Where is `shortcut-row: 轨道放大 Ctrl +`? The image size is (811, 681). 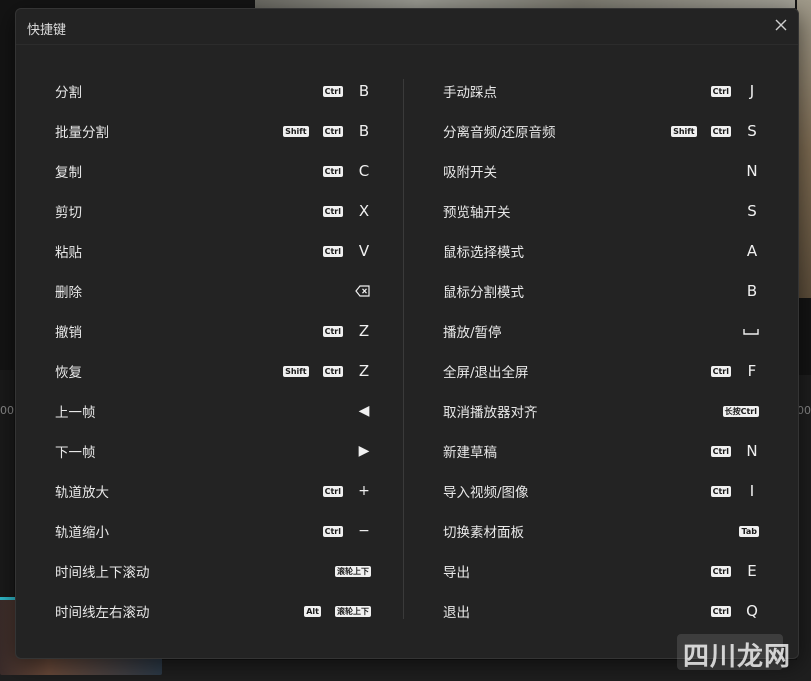
shortcut-row: 轨道放大 Ctrl + is located at coordinates (213, 491).